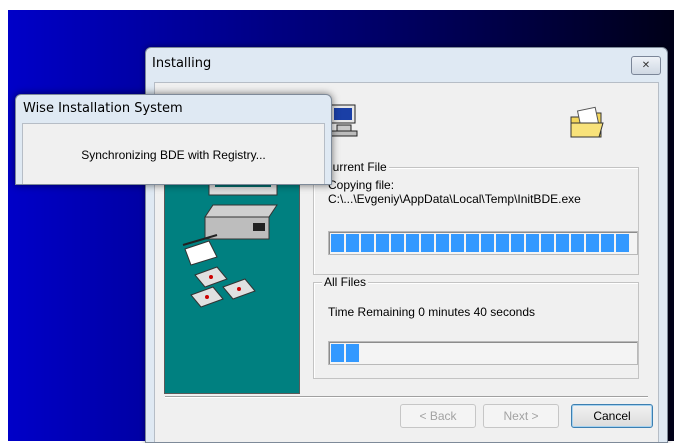 The height and width of the screenshot is (443, 674). Describe the element at coordinates (345, 353) in the screenshot. I see `all-files-progress-fill` at that location.